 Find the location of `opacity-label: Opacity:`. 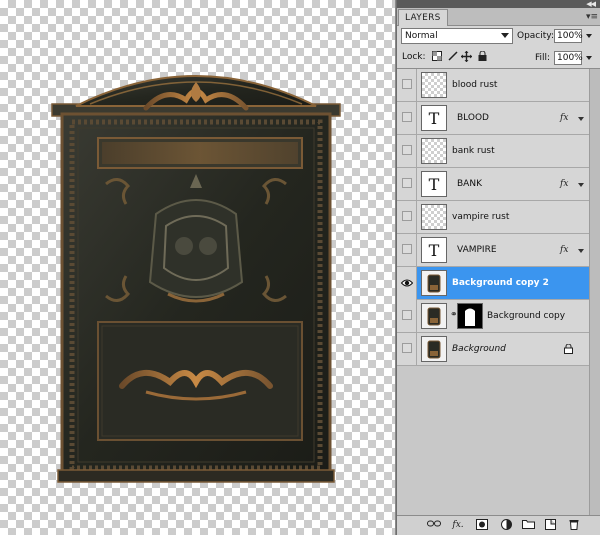

opacity-label: Opacity: is located at coordinates (535, 36).